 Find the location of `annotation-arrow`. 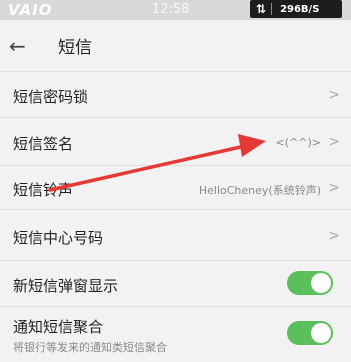

annotation-arrow is located at coordinates (157, 163).